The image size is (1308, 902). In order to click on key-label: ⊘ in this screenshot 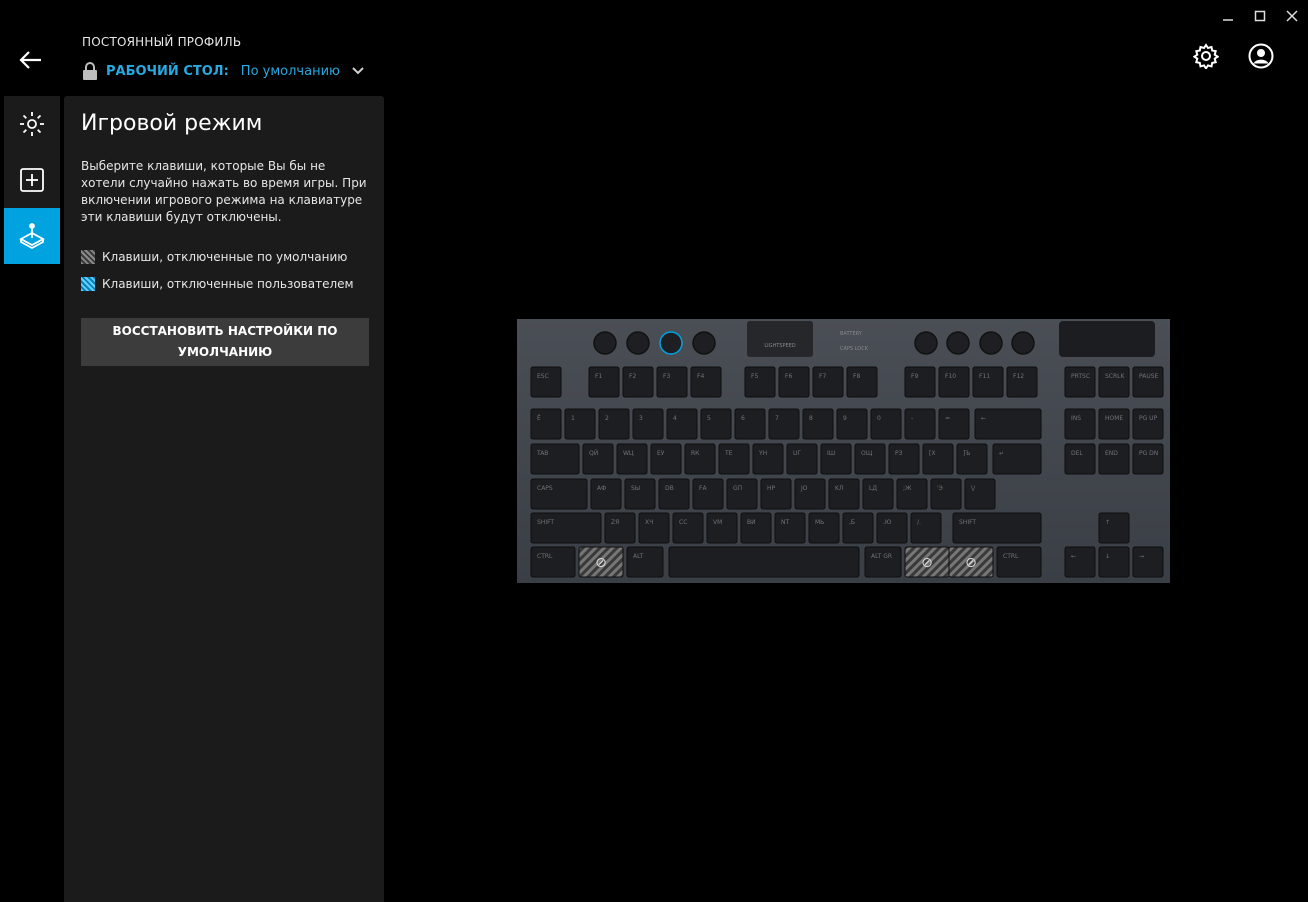, I will do `click(927, 563)`.